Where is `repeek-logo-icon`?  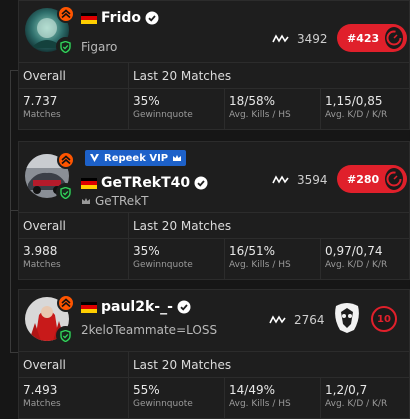 repeek-logo-icon is located at coordinates (94, 157).